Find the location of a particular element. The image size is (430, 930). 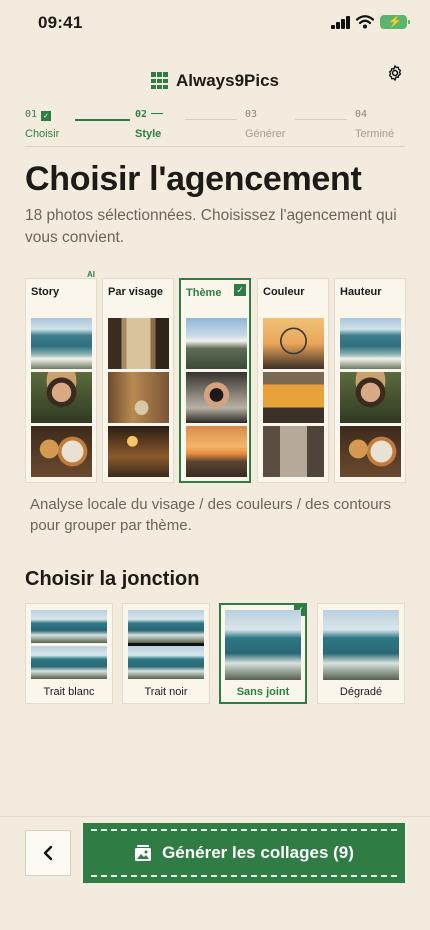

step-4-label: Terminé is located at coordinates (375, 134).